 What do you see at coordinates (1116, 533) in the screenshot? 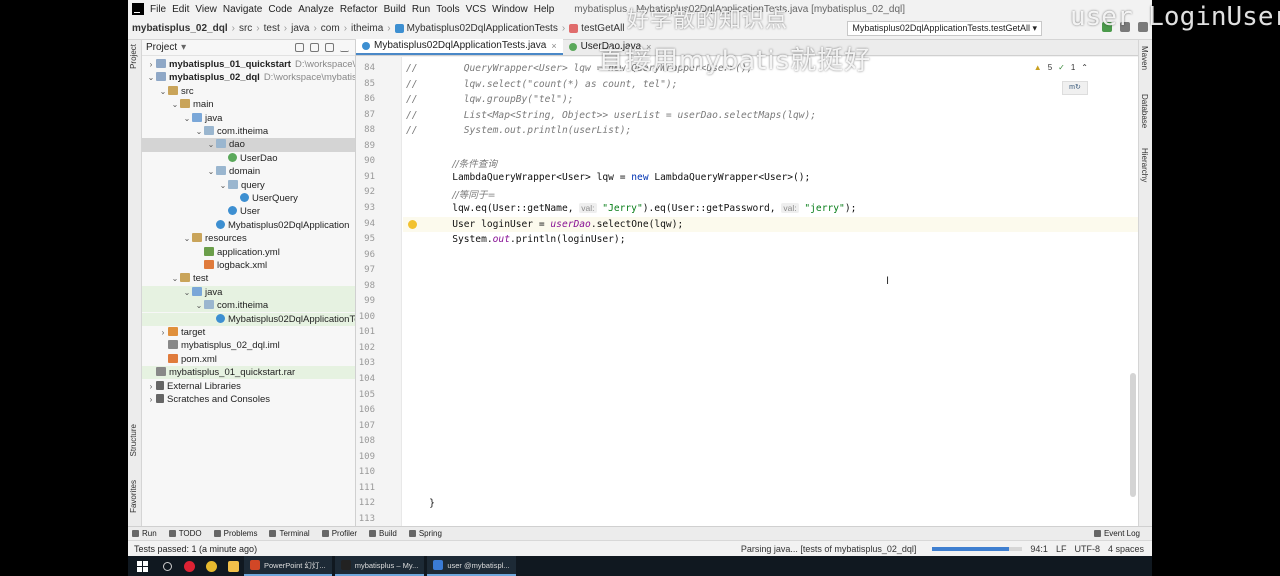
I see `event-log-button: Event Log` at bounding box center [1116, 533].